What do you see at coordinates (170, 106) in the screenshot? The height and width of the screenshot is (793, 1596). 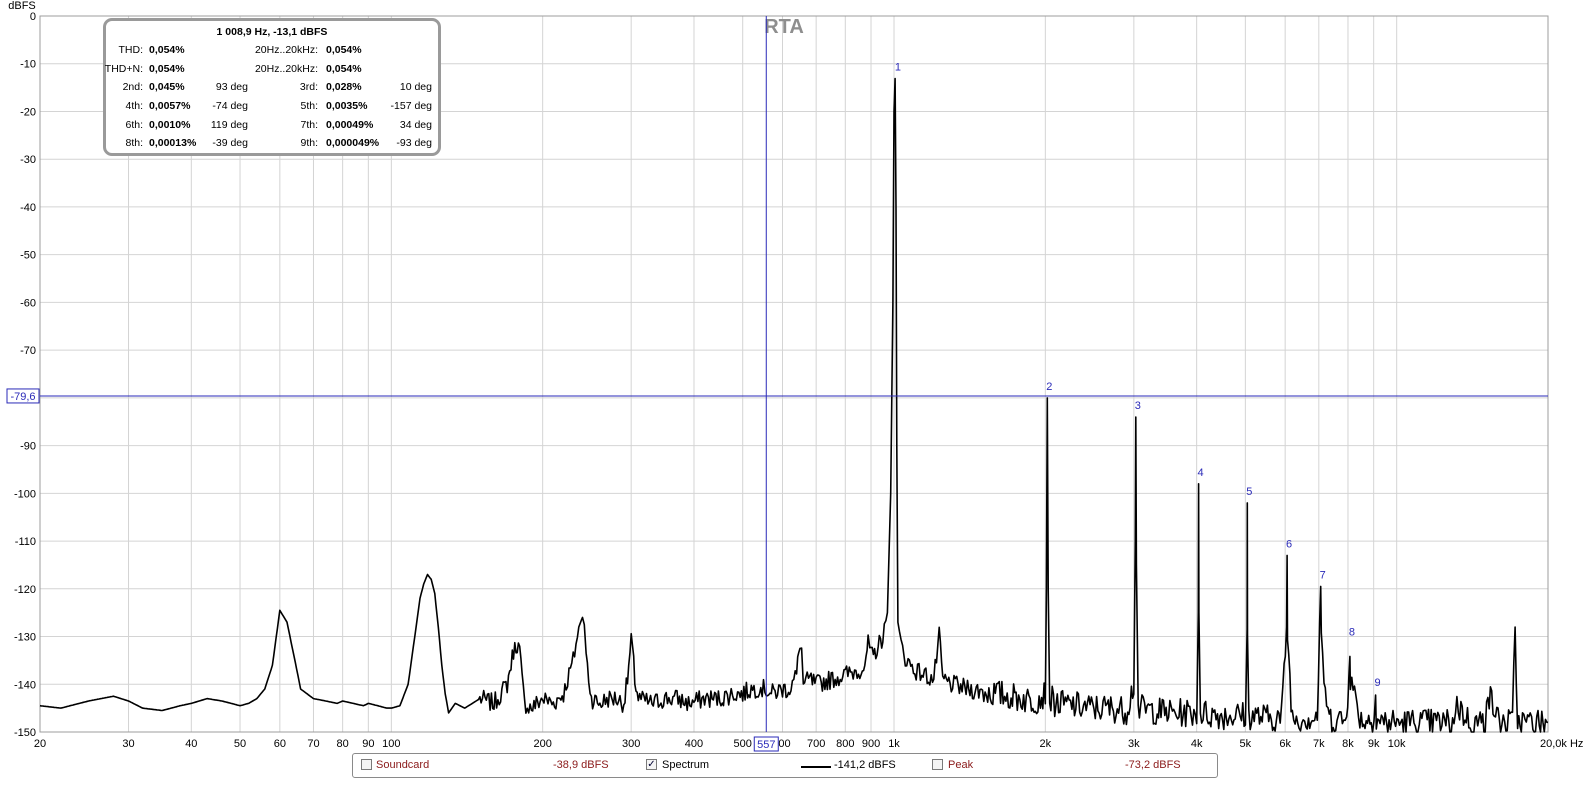 I see `summary-value: 0,0057%` at bounding box center [170, 106].